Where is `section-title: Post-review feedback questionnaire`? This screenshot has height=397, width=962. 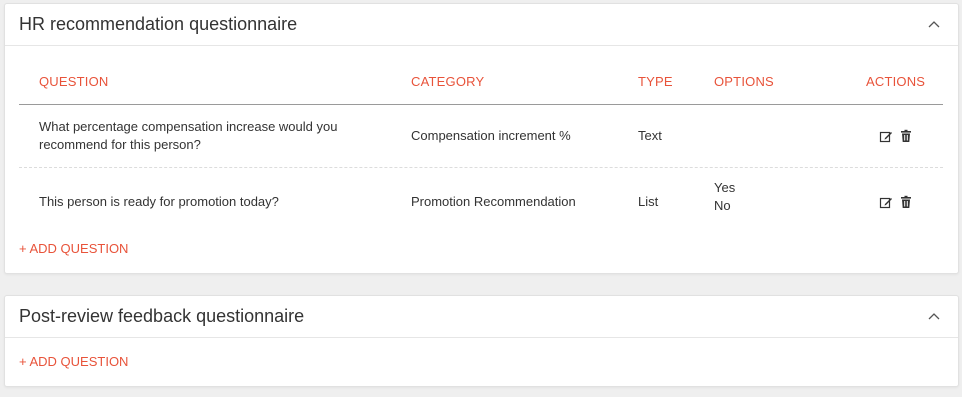 section-title: Post-review feedback questionnaire is located at coordinates (162, 316).